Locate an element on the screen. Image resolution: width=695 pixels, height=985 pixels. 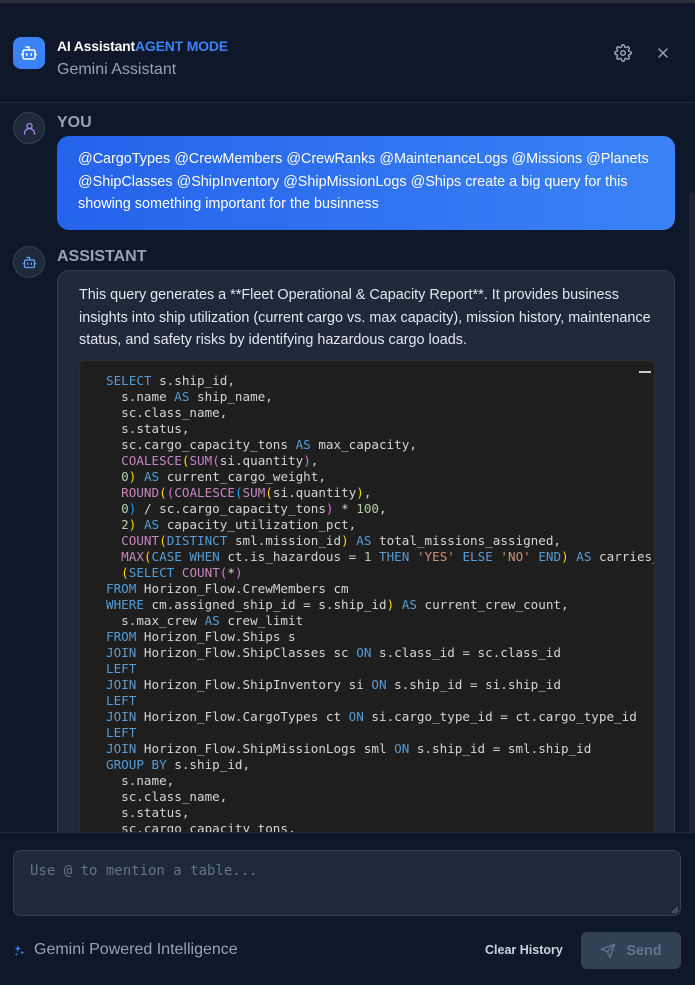
assistant-header: AI AssistantAGENT MODE Gemini Assistant is located at coordinates (347, 53).